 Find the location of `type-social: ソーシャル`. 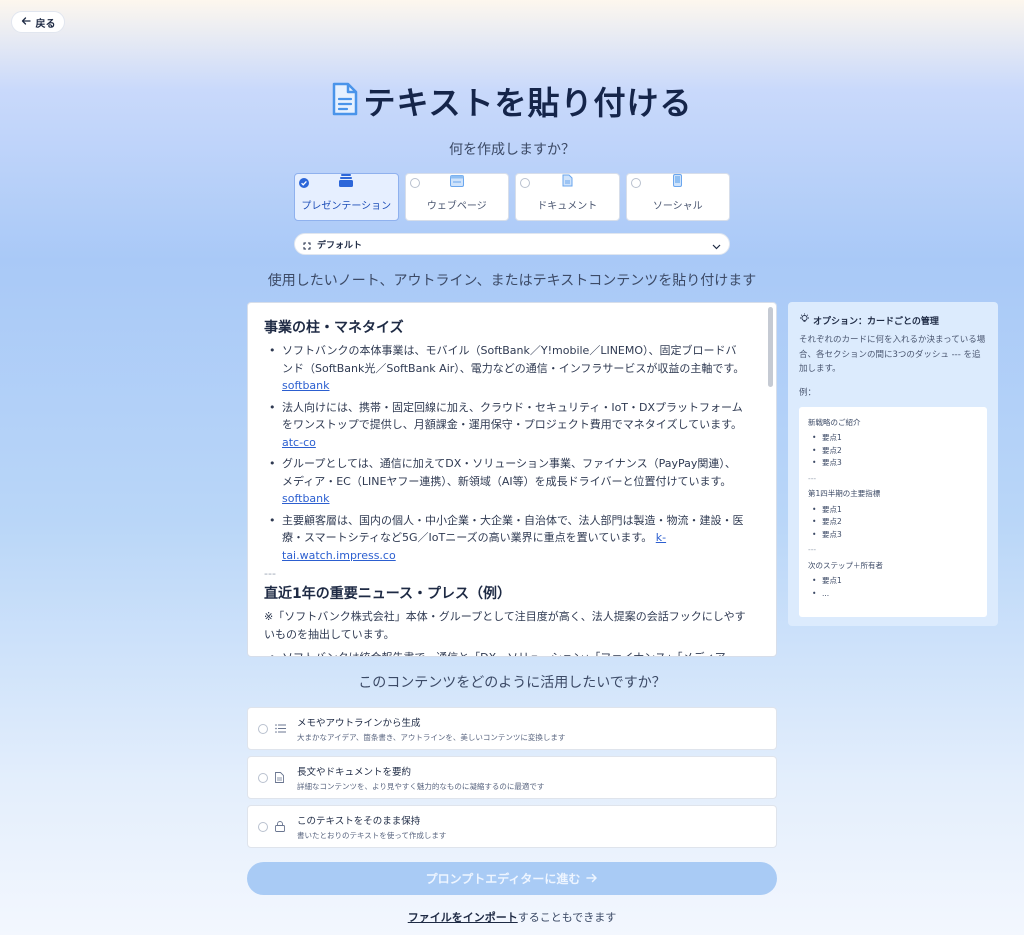

type-social: ソーシャル is located at coordinates (677, 196).